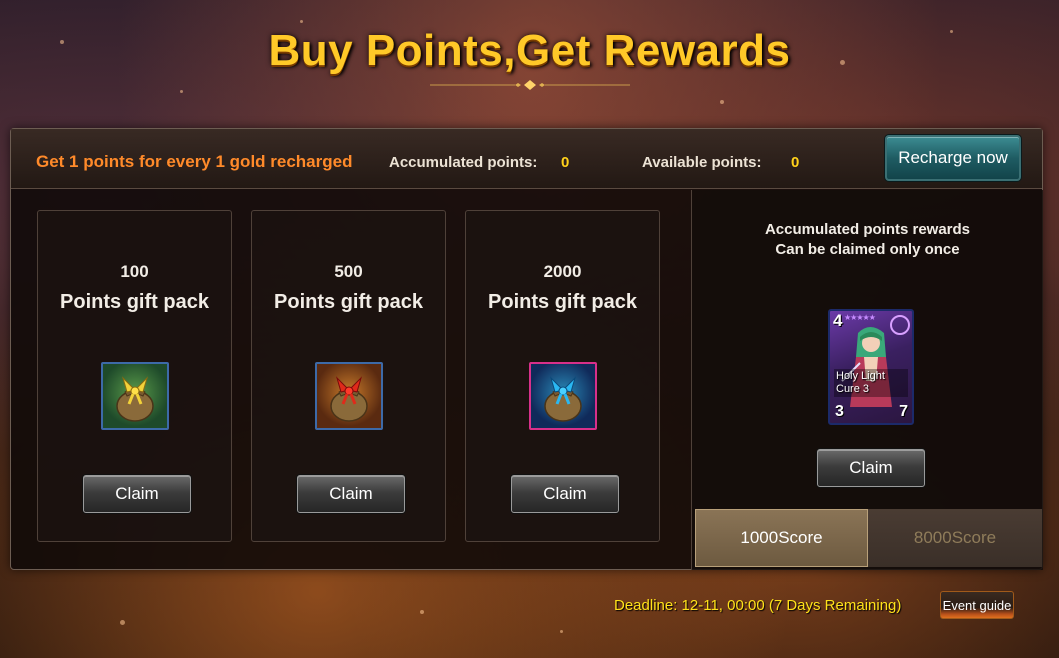 The width and height of the screenshot is (1059, 658). What do you see at coordinates (955, 538) in the screenshot?
I see `tab-8000-score: 8000Score` at bounding box center [955, 538].